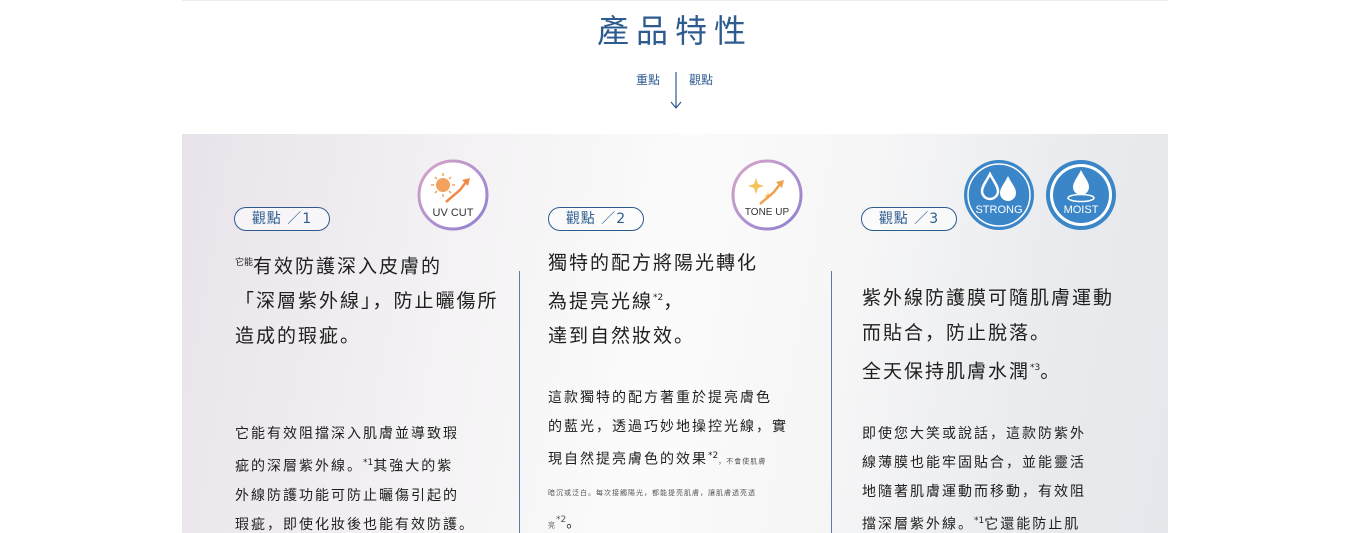 This screenshot has width=1350, height=533. I want to click on heading-line: 。, so click(1051, 371).